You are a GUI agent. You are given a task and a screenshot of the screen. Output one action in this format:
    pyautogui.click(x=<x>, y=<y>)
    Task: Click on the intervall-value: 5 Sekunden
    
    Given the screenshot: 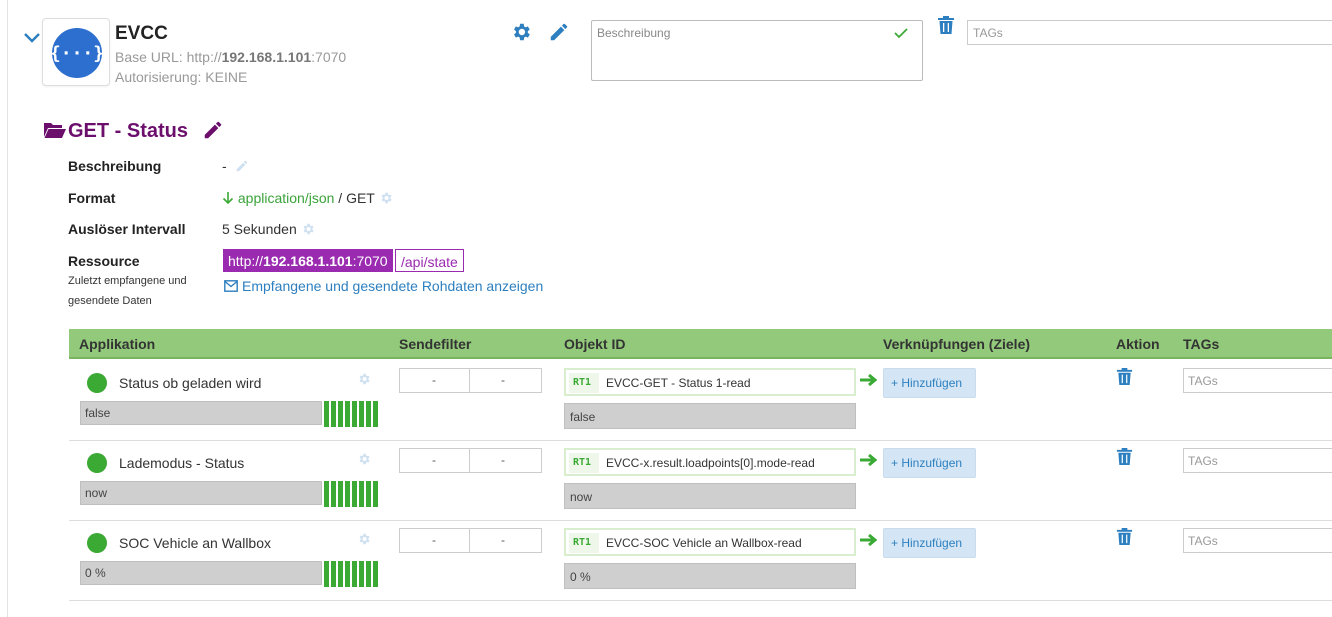 What is the action you would take?
    pyautogui.click(x=268, y=230)
    